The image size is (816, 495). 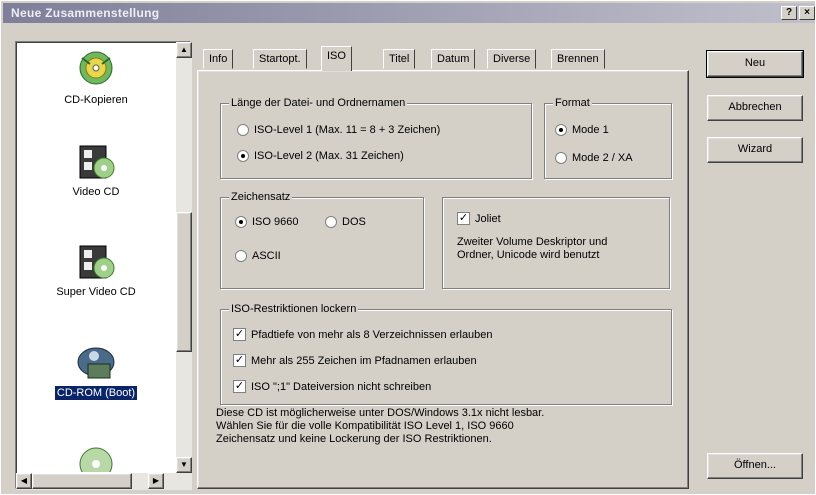 What do you see at coordinates (218, 59) in the screenshot?
I see `tab-info: Info` at bounding box center [218, 59].